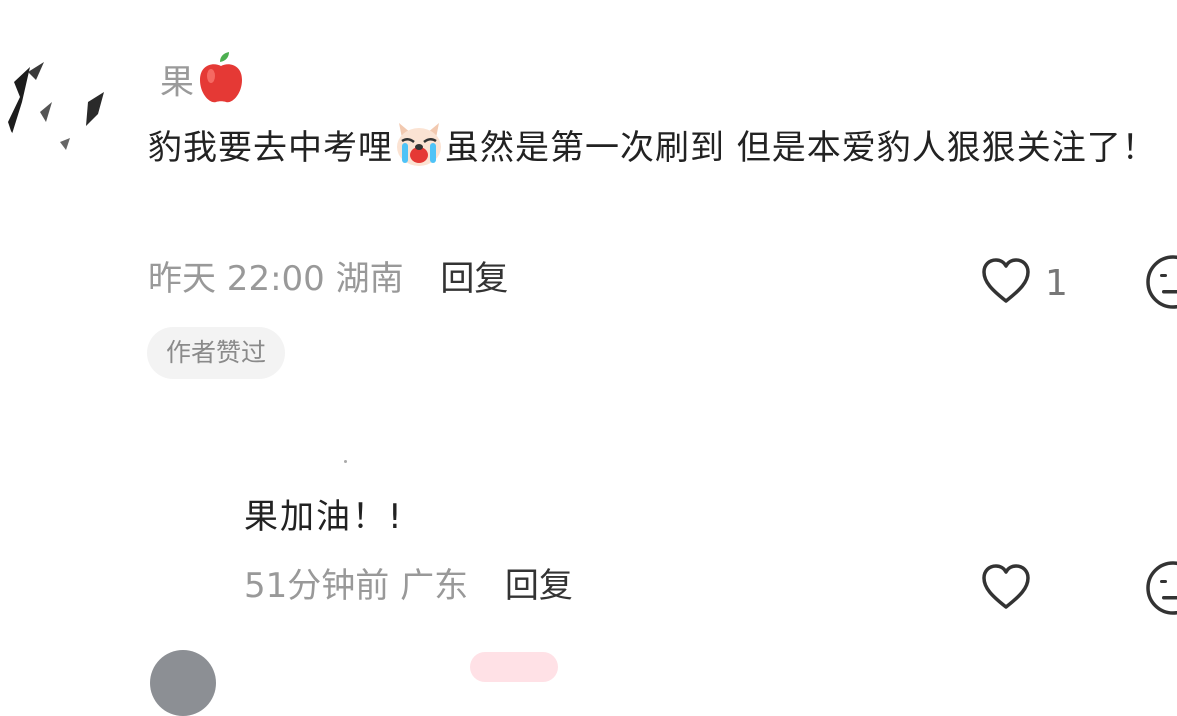  What do you see at coordinates (236, 279) in the screenshot?
I see `comment-time: 昨天 22:00` at bounding box center [236, 279].